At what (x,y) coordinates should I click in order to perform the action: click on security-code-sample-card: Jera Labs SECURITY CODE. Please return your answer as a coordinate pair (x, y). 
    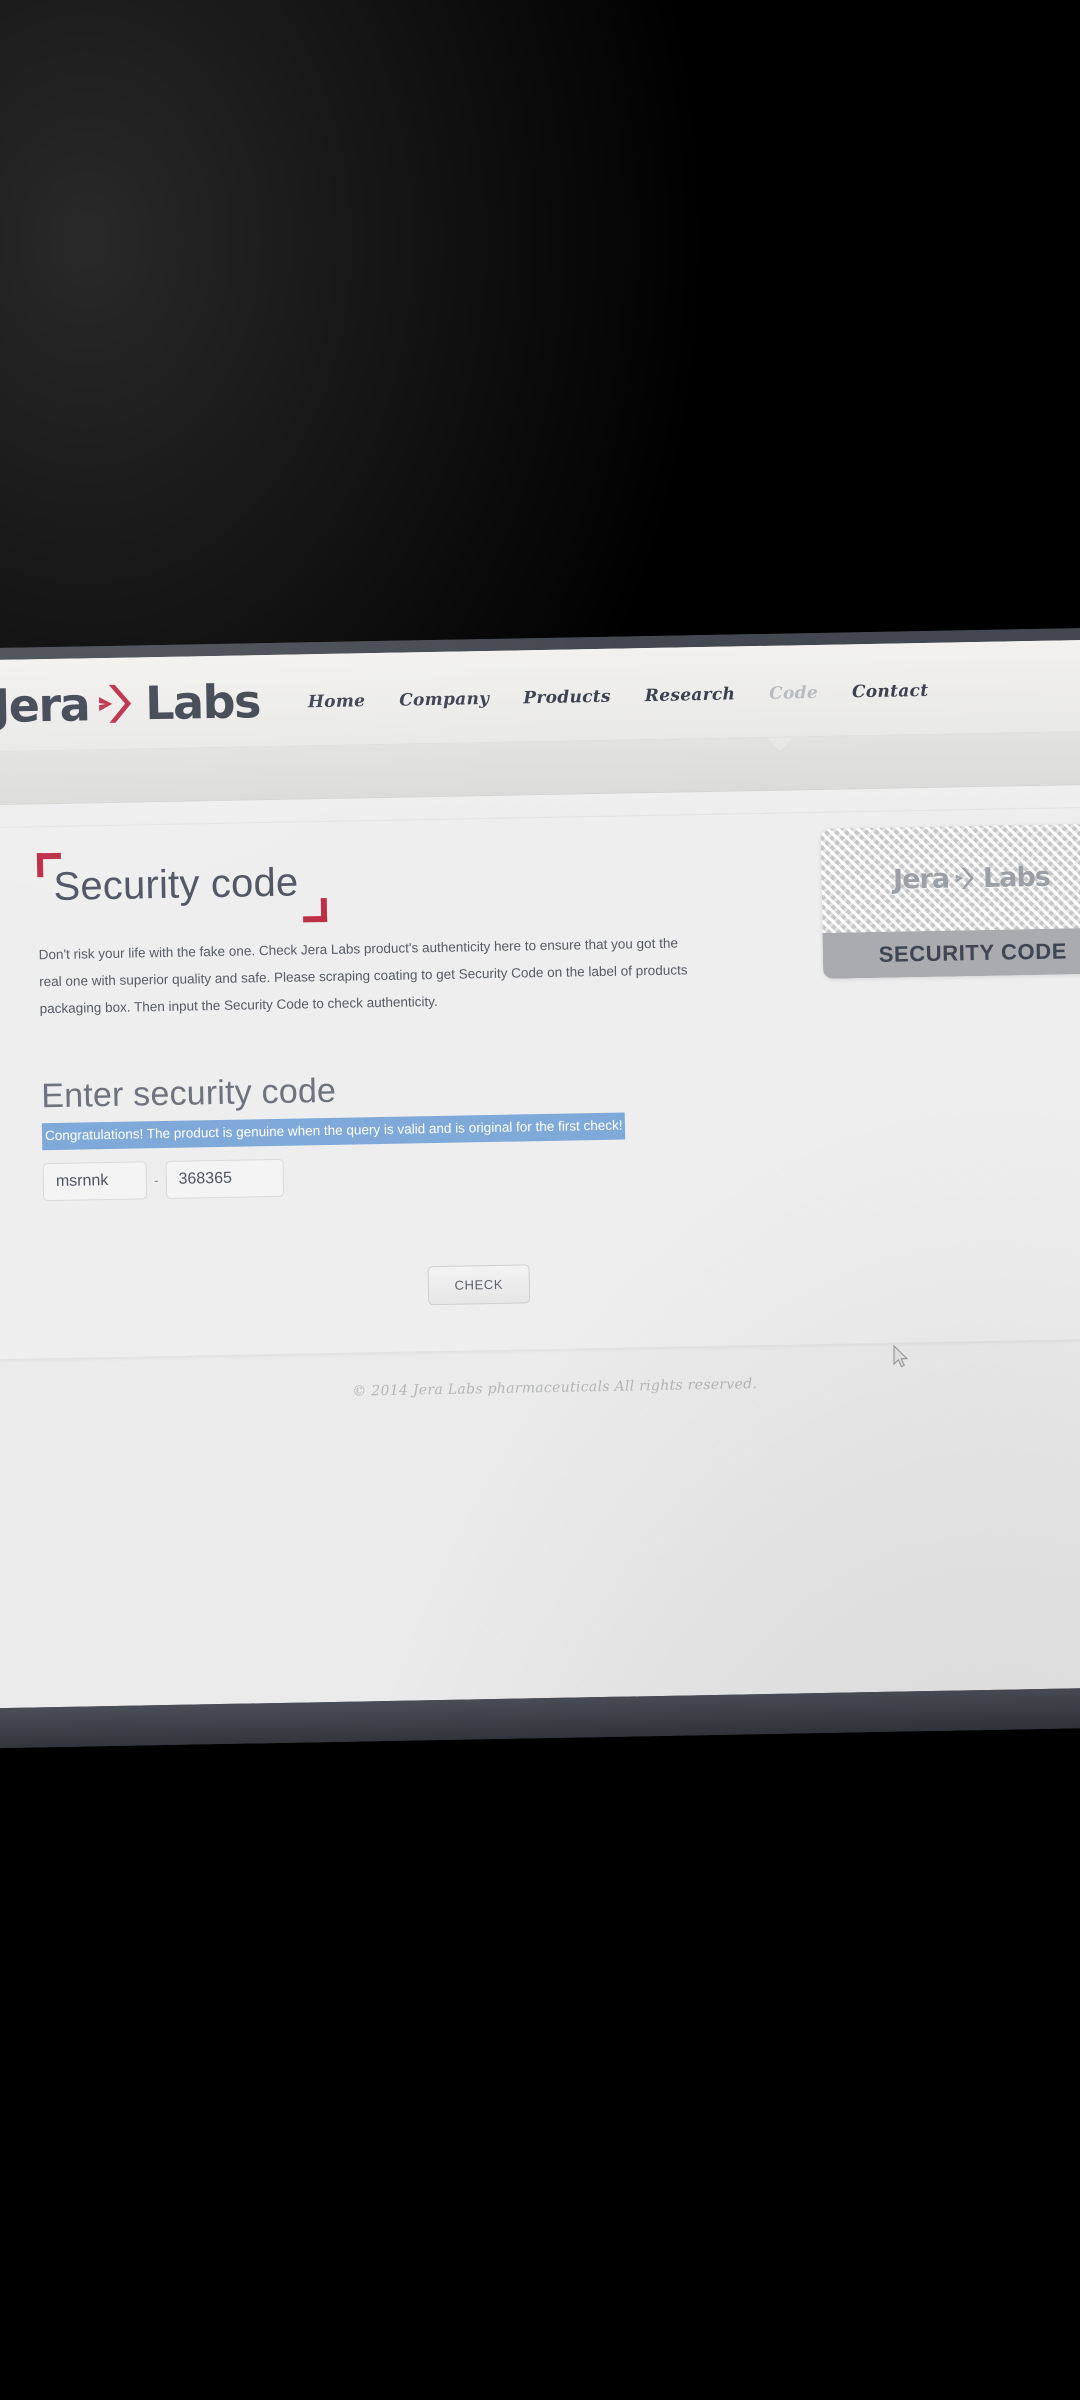
    Looking at the image, I should click on (950, 901).